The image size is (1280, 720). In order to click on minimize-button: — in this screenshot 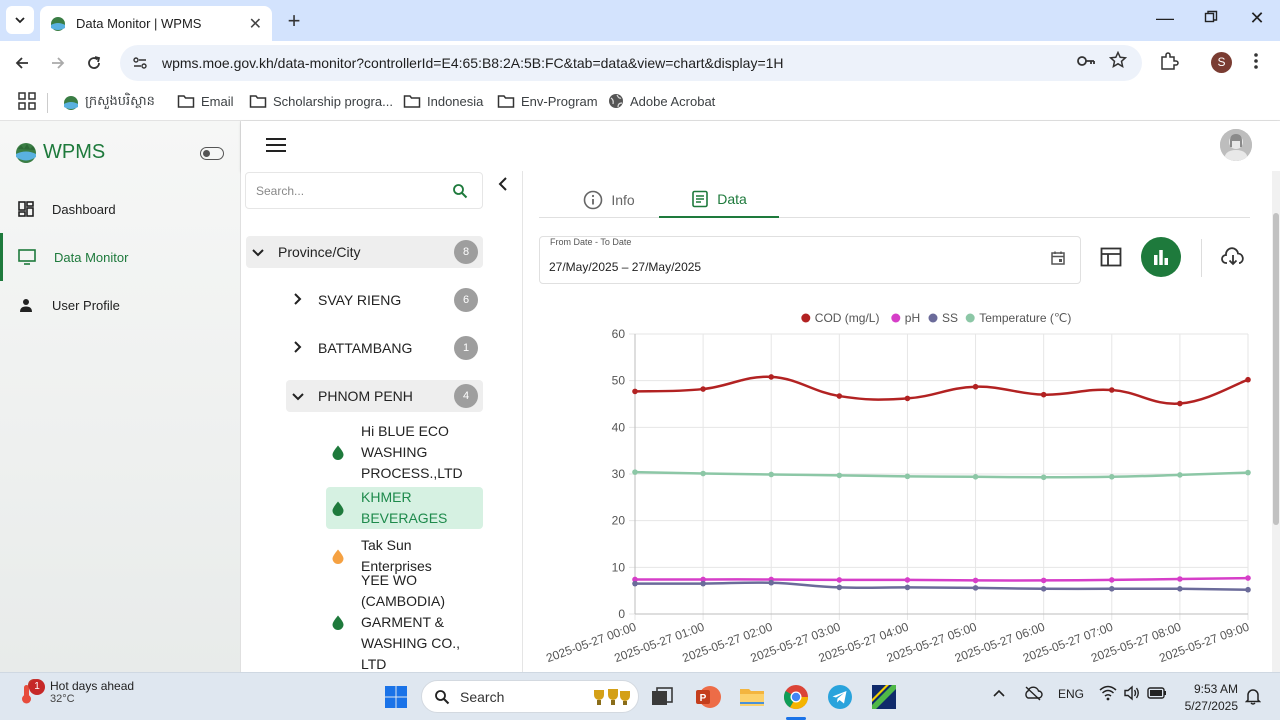, I will do `click(1165, 18)`.